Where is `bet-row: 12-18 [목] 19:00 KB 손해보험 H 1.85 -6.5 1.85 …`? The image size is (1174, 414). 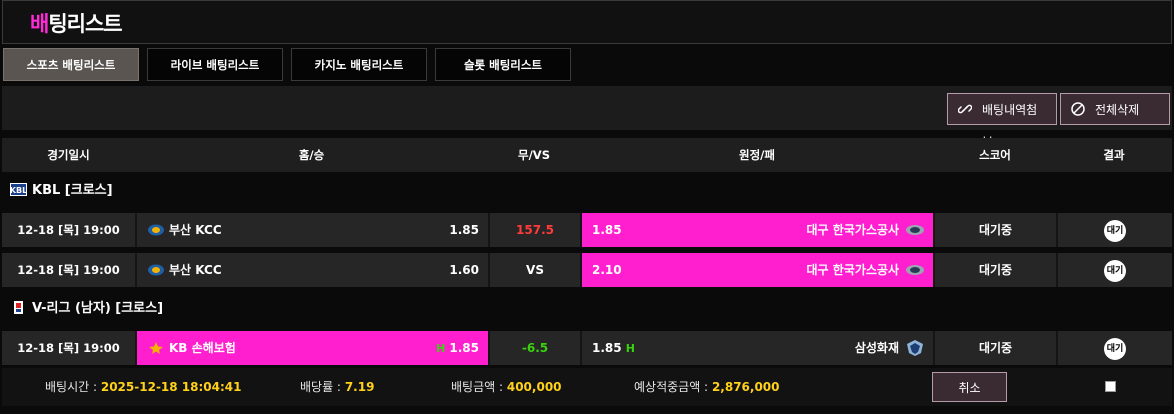 bet-row: 12-18 [목] 19:00 KB 손해보험 H 1.85 -6.5 1.85 … is located at coordinates (587, 348).